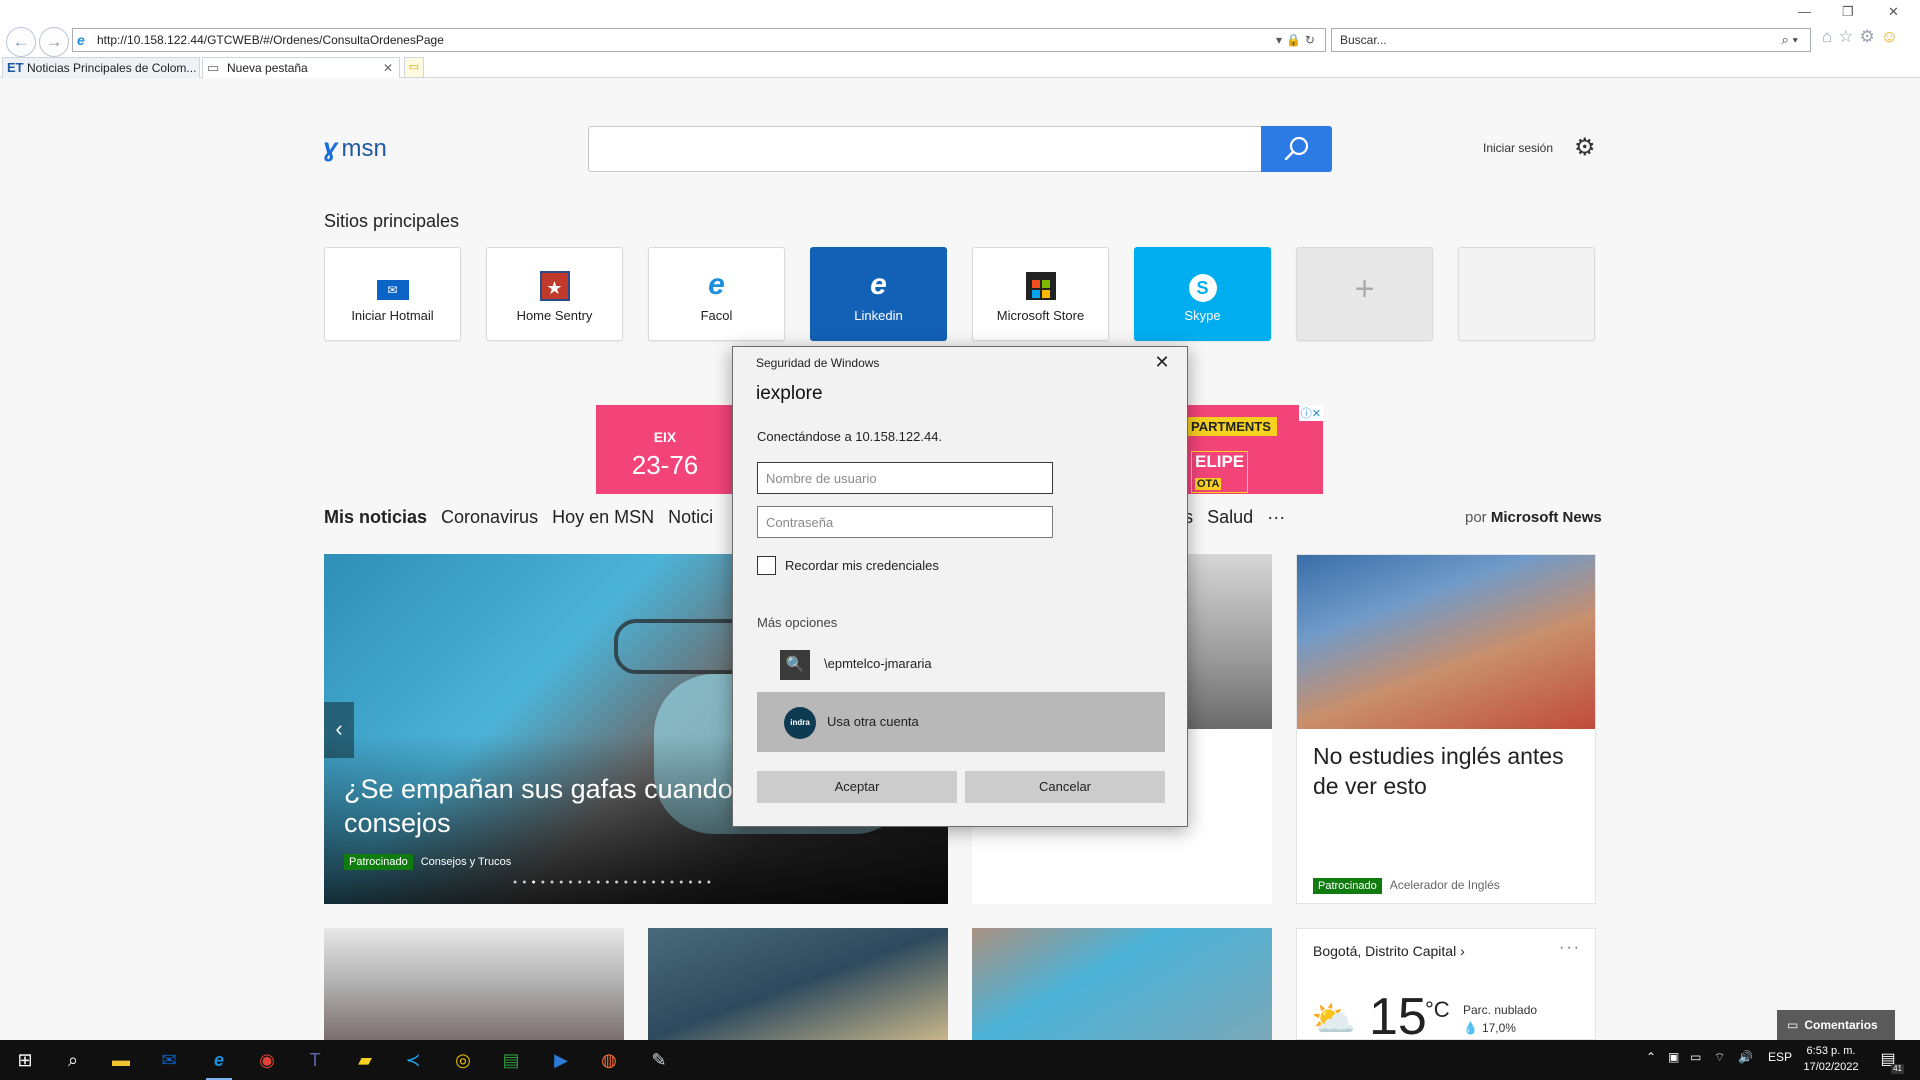  I want to click on news-tab: Notici, so click(690, 517).